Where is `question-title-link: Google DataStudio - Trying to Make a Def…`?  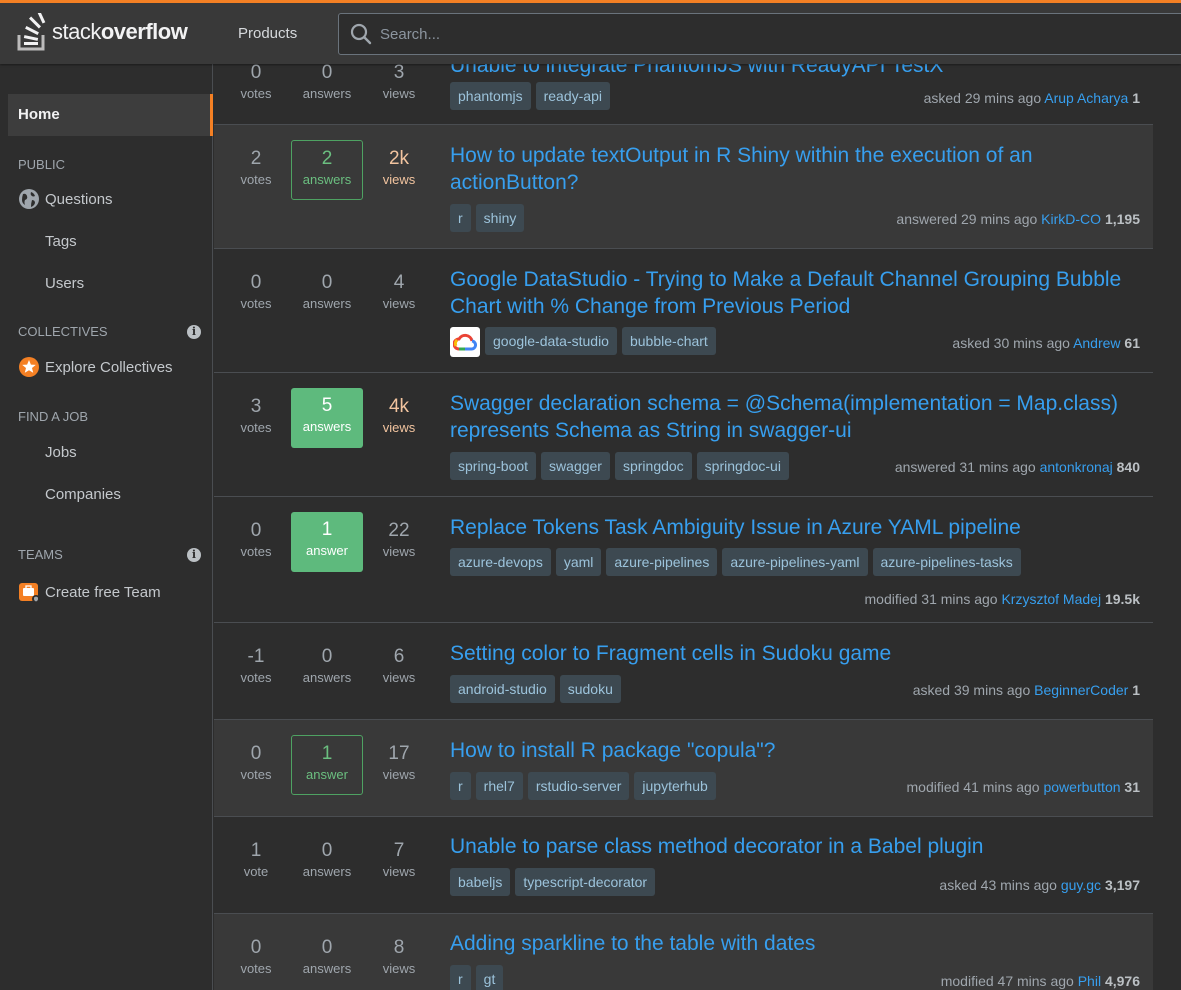 question-title-link: Google DataStudio - Trying to Make a Def… is located at coordinates (795, 293).